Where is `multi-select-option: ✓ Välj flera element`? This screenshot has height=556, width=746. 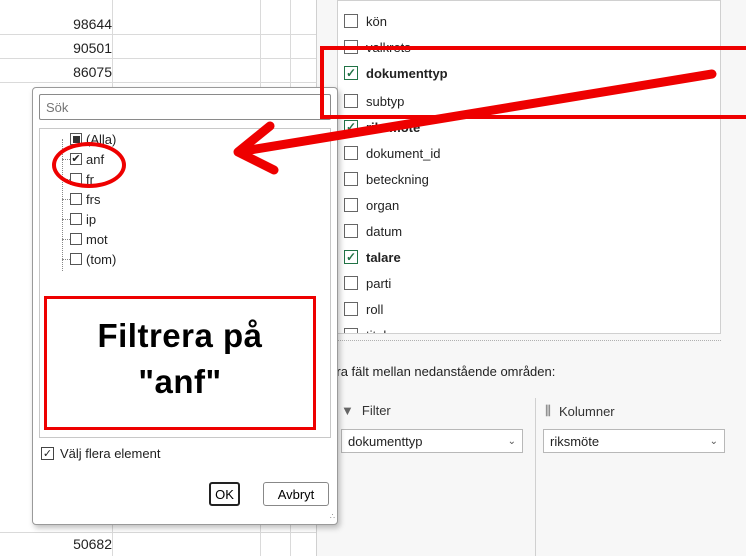 multi-select-option: ✓ Välj flera element is located at coordinates (100, 453).